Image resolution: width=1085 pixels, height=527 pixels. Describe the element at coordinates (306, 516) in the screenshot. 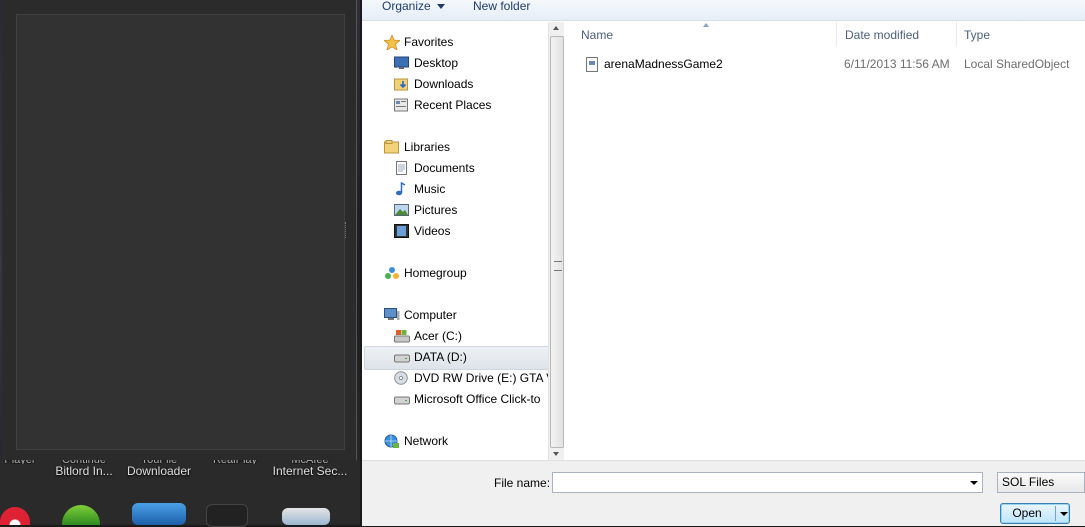

I see `mcafee-icon` at that location.